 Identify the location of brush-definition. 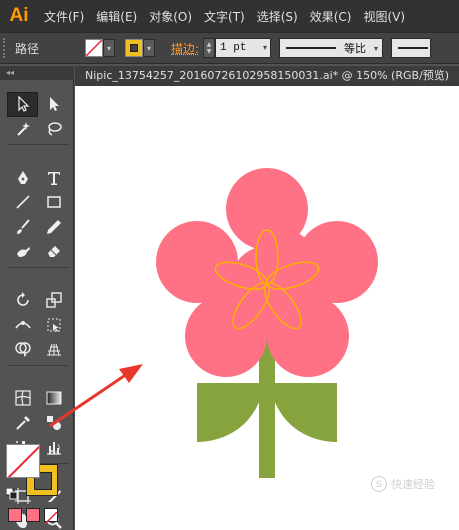
(411, 48).